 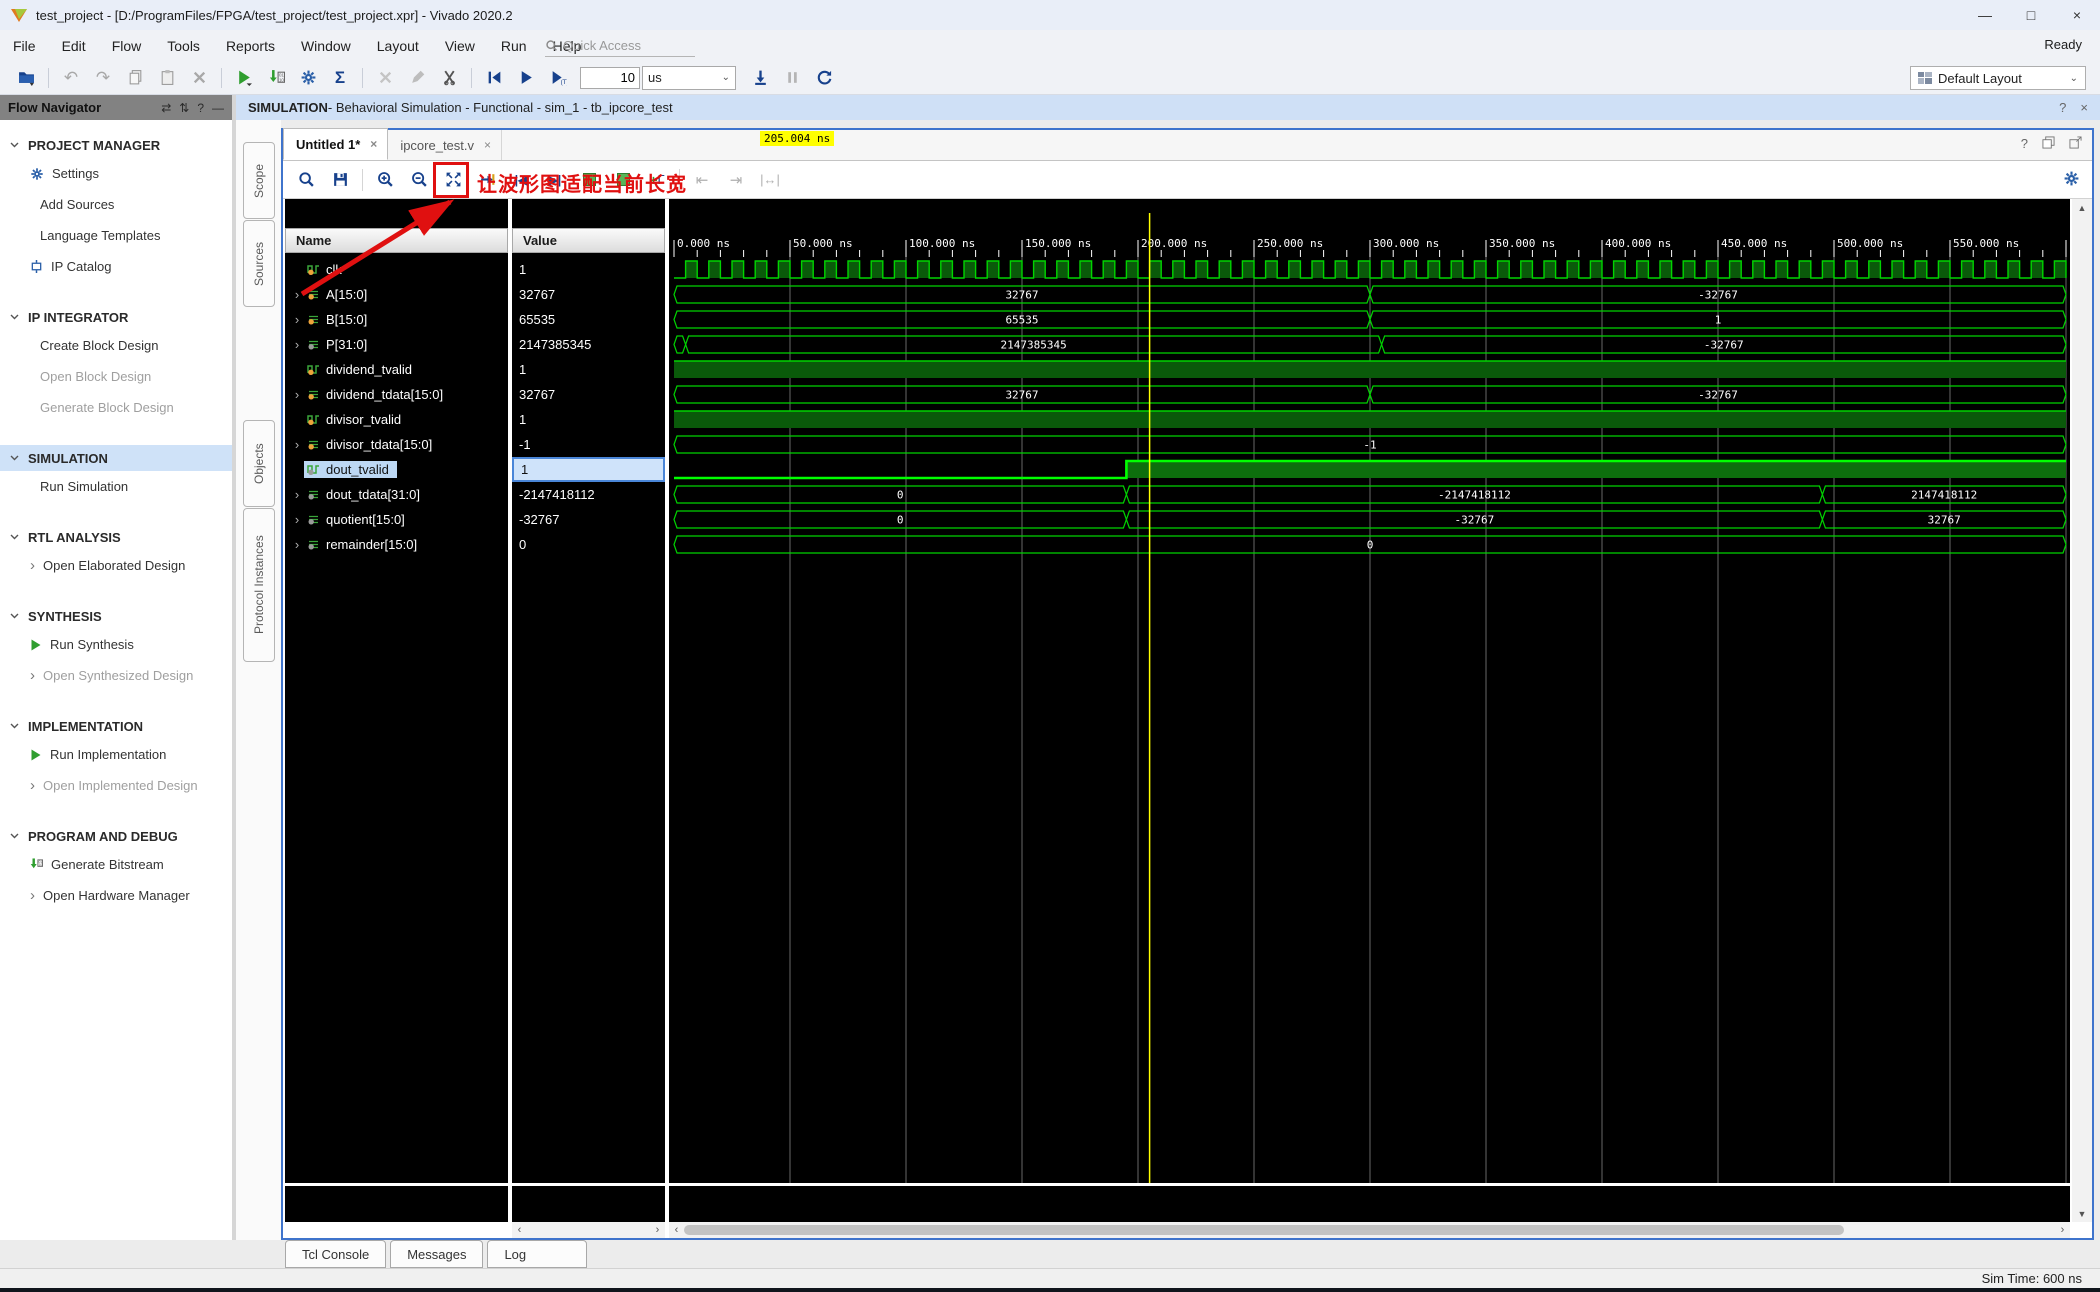 What do you see at coordinates (396, 544) in the screenshot?
I see `signal-row-remainder150: › remainder[15:0]` at bounding box center [396, 544].